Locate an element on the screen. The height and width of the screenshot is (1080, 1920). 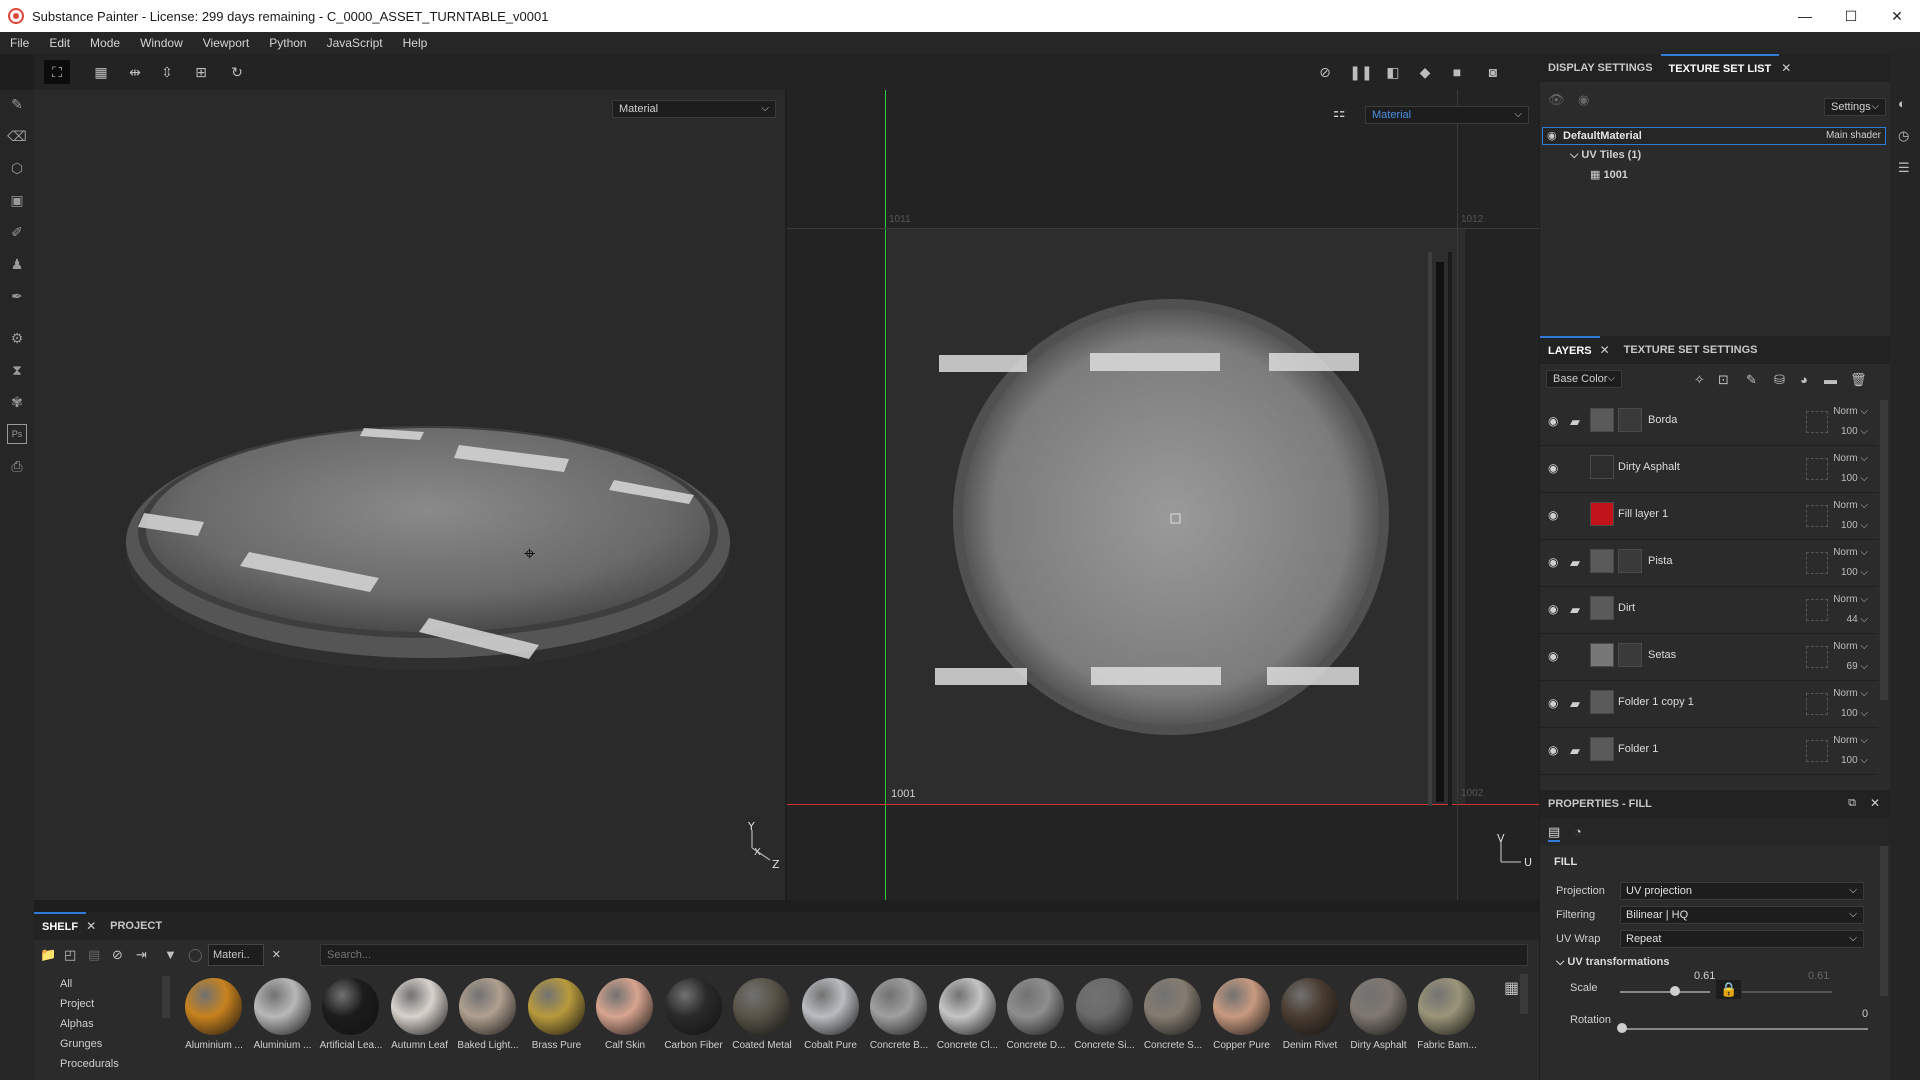
screenshot-icon: ◙ is located at coordinates (1493, 72).